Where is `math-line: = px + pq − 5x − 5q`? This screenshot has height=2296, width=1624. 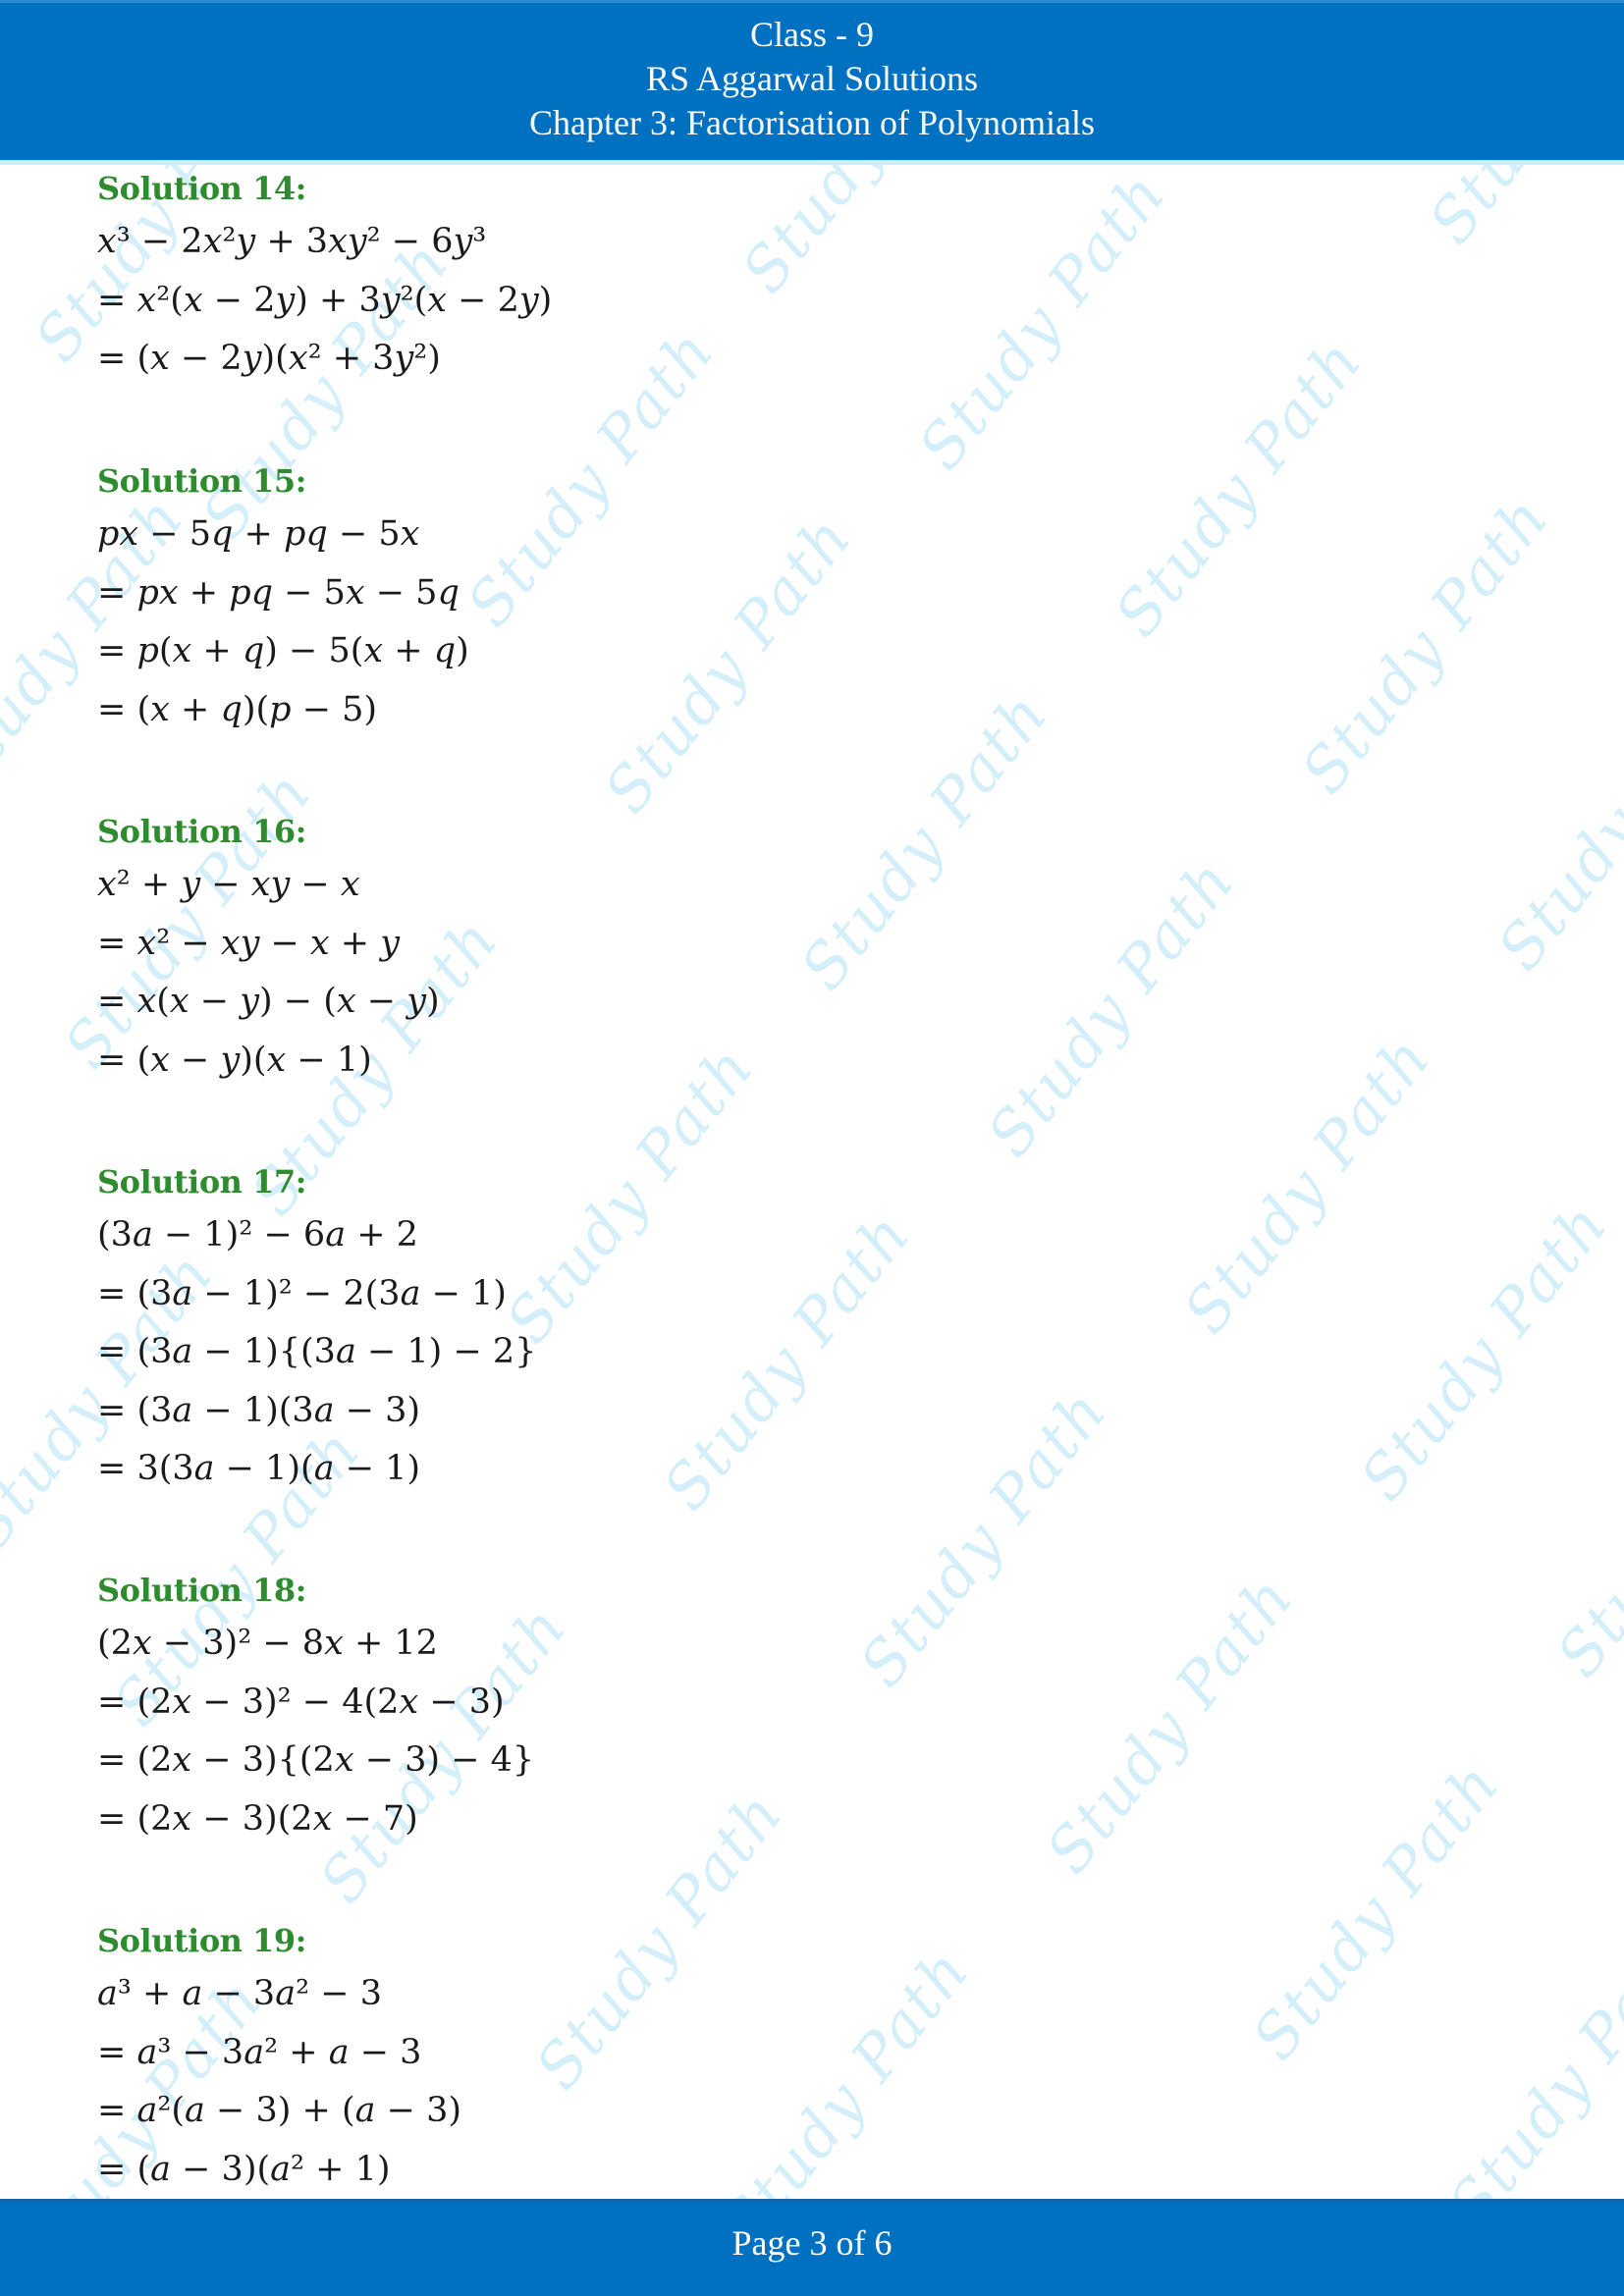 math-line: = px + pq − 5x − 5q is located at coordinates (278, 593).